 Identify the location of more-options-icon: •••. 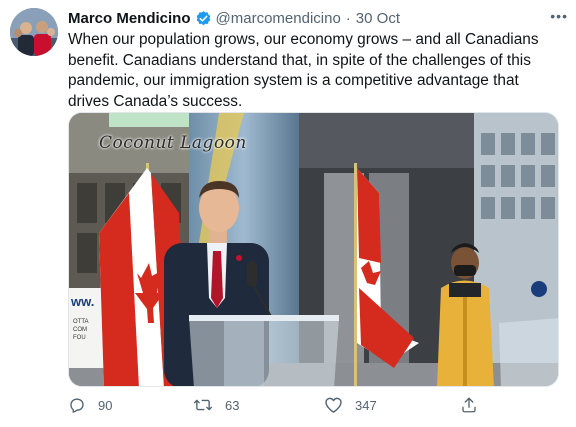
(559, 16).